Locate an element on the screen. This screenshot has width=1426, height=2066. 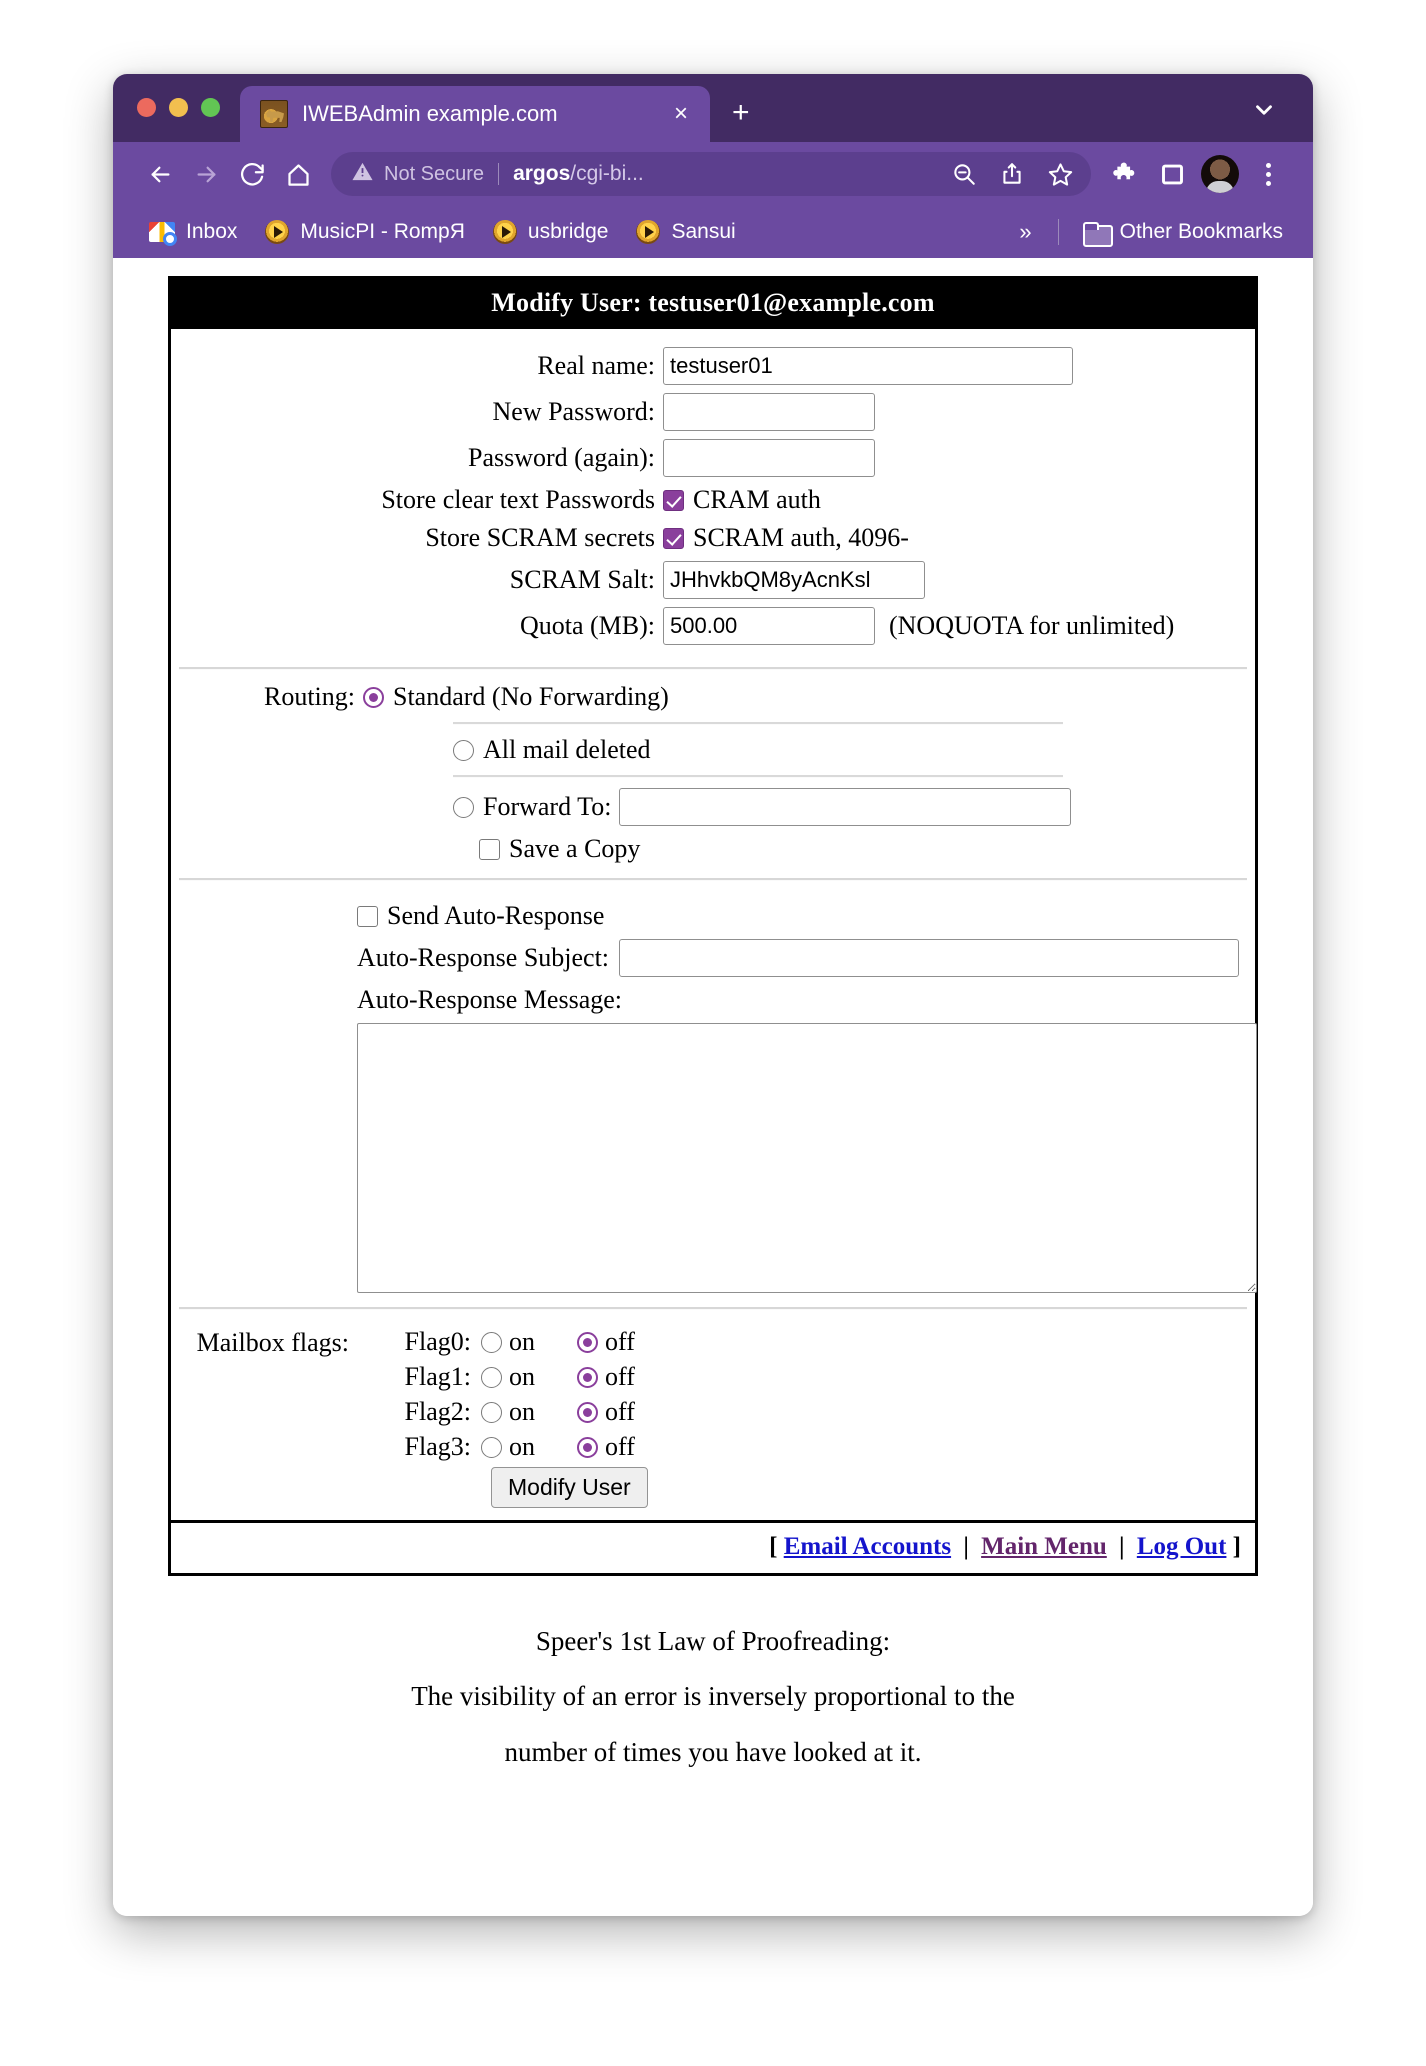
zoom-out-icon is located at coordinates (964, 174).